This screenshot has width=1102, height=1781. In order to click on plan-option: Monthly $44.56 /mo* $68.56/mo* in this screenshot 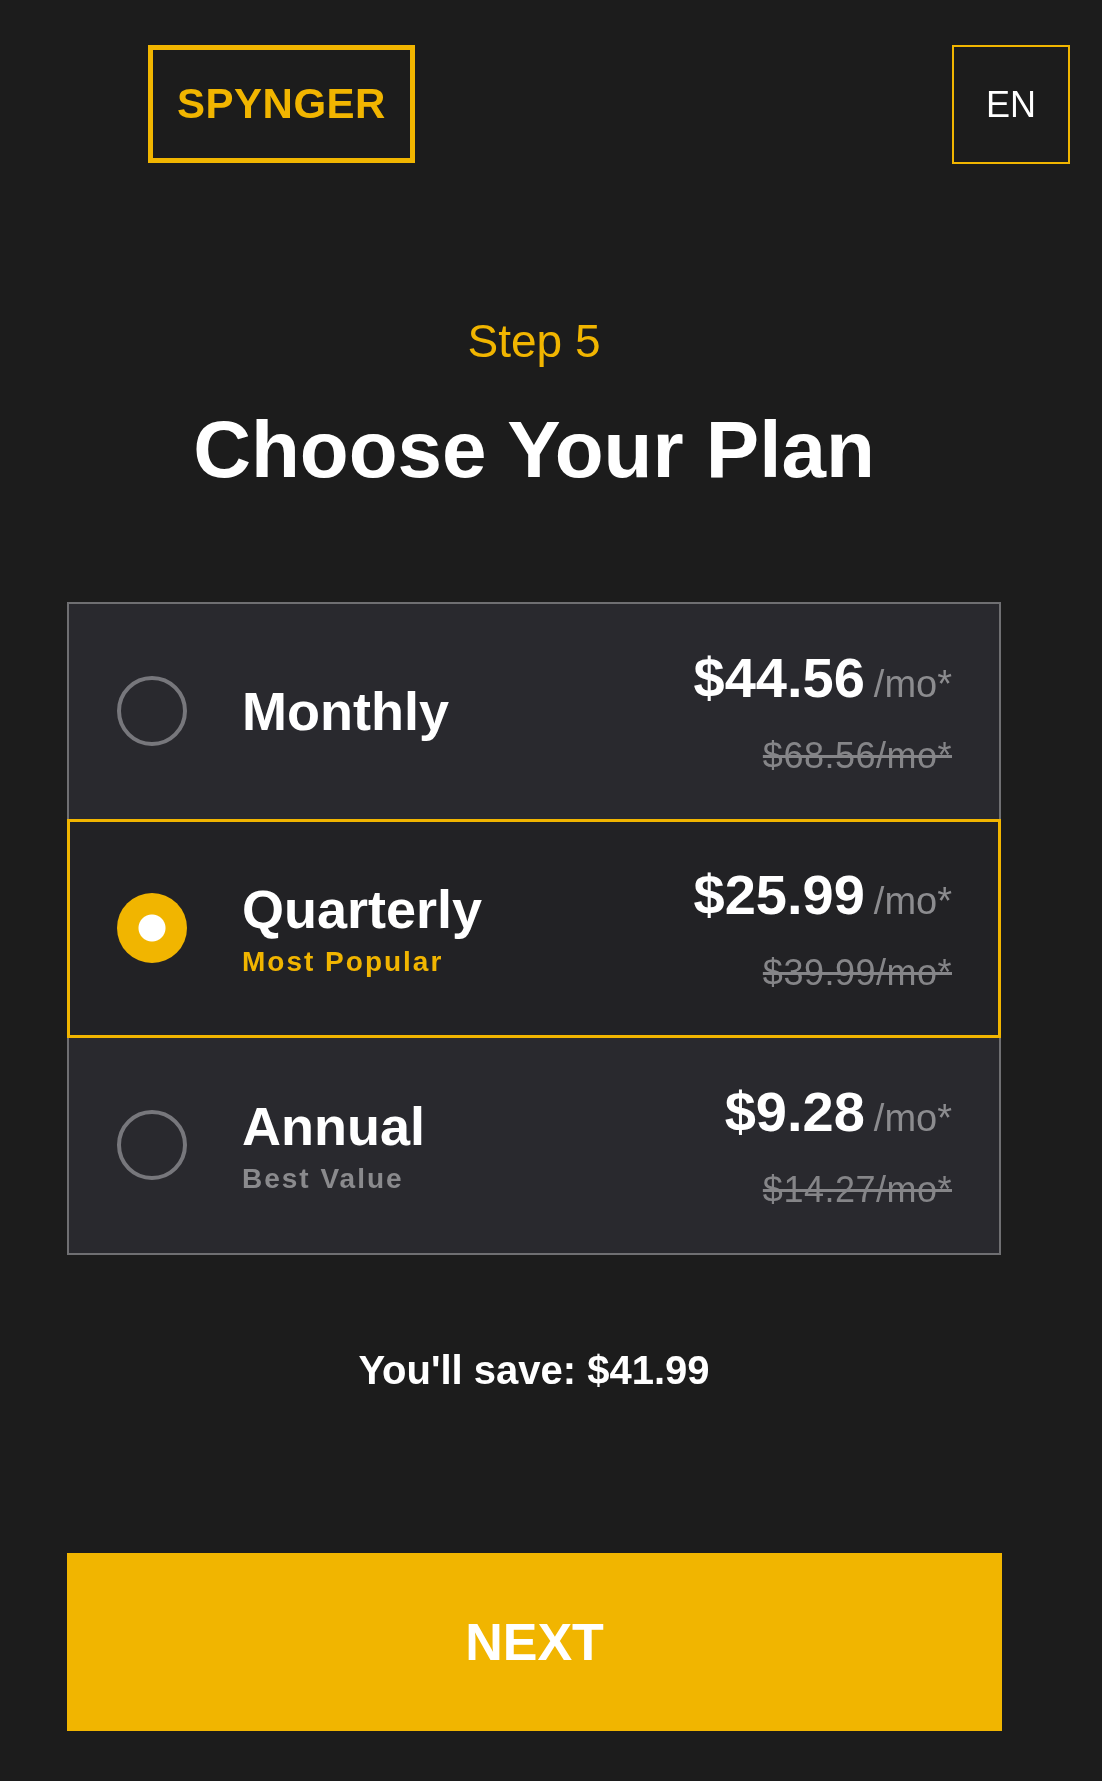, I will do `click(534, 711)`.